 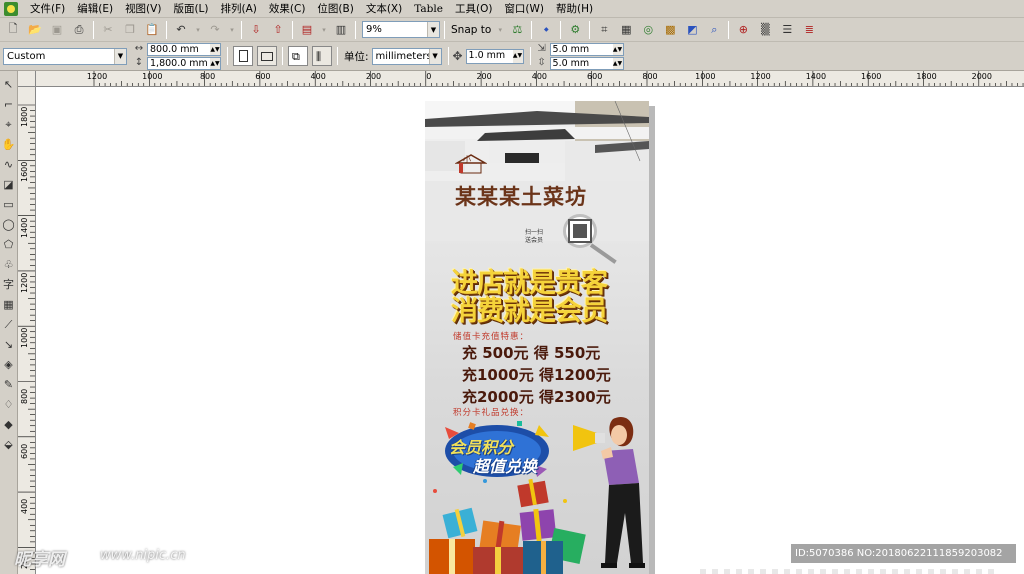 What do you see at coordinates (181, 30) in the screenshot?
I see `undo-icon: ↶` at bounding box center [181, 30].